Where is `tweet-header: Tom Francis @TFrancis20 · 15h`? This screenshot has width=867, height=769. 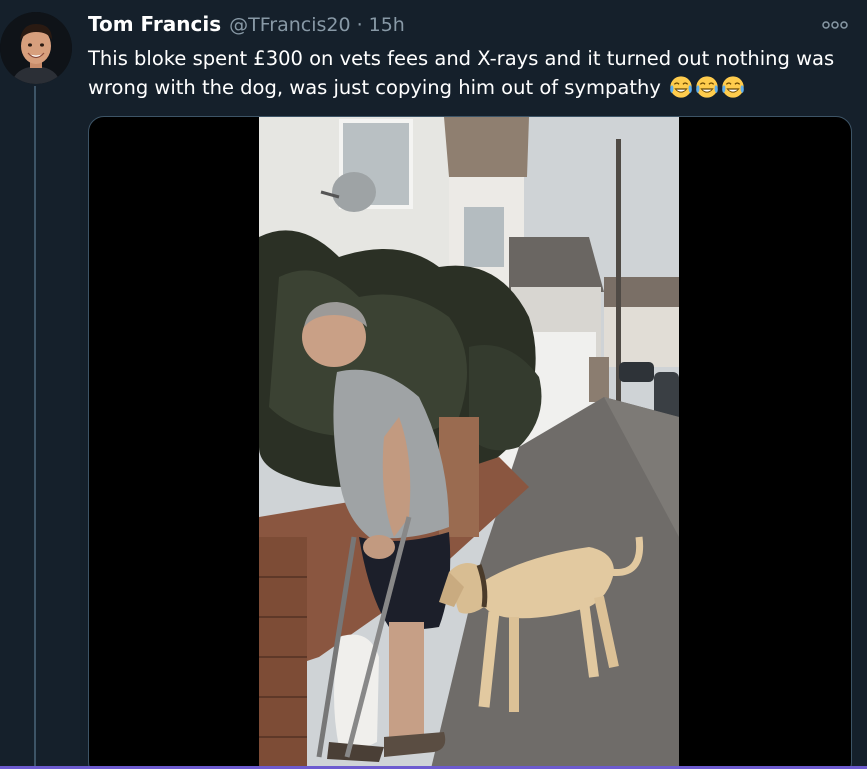
tweet-header: Tom Francis @TFrancis20 · 15h is located at coordinates (246, 26).